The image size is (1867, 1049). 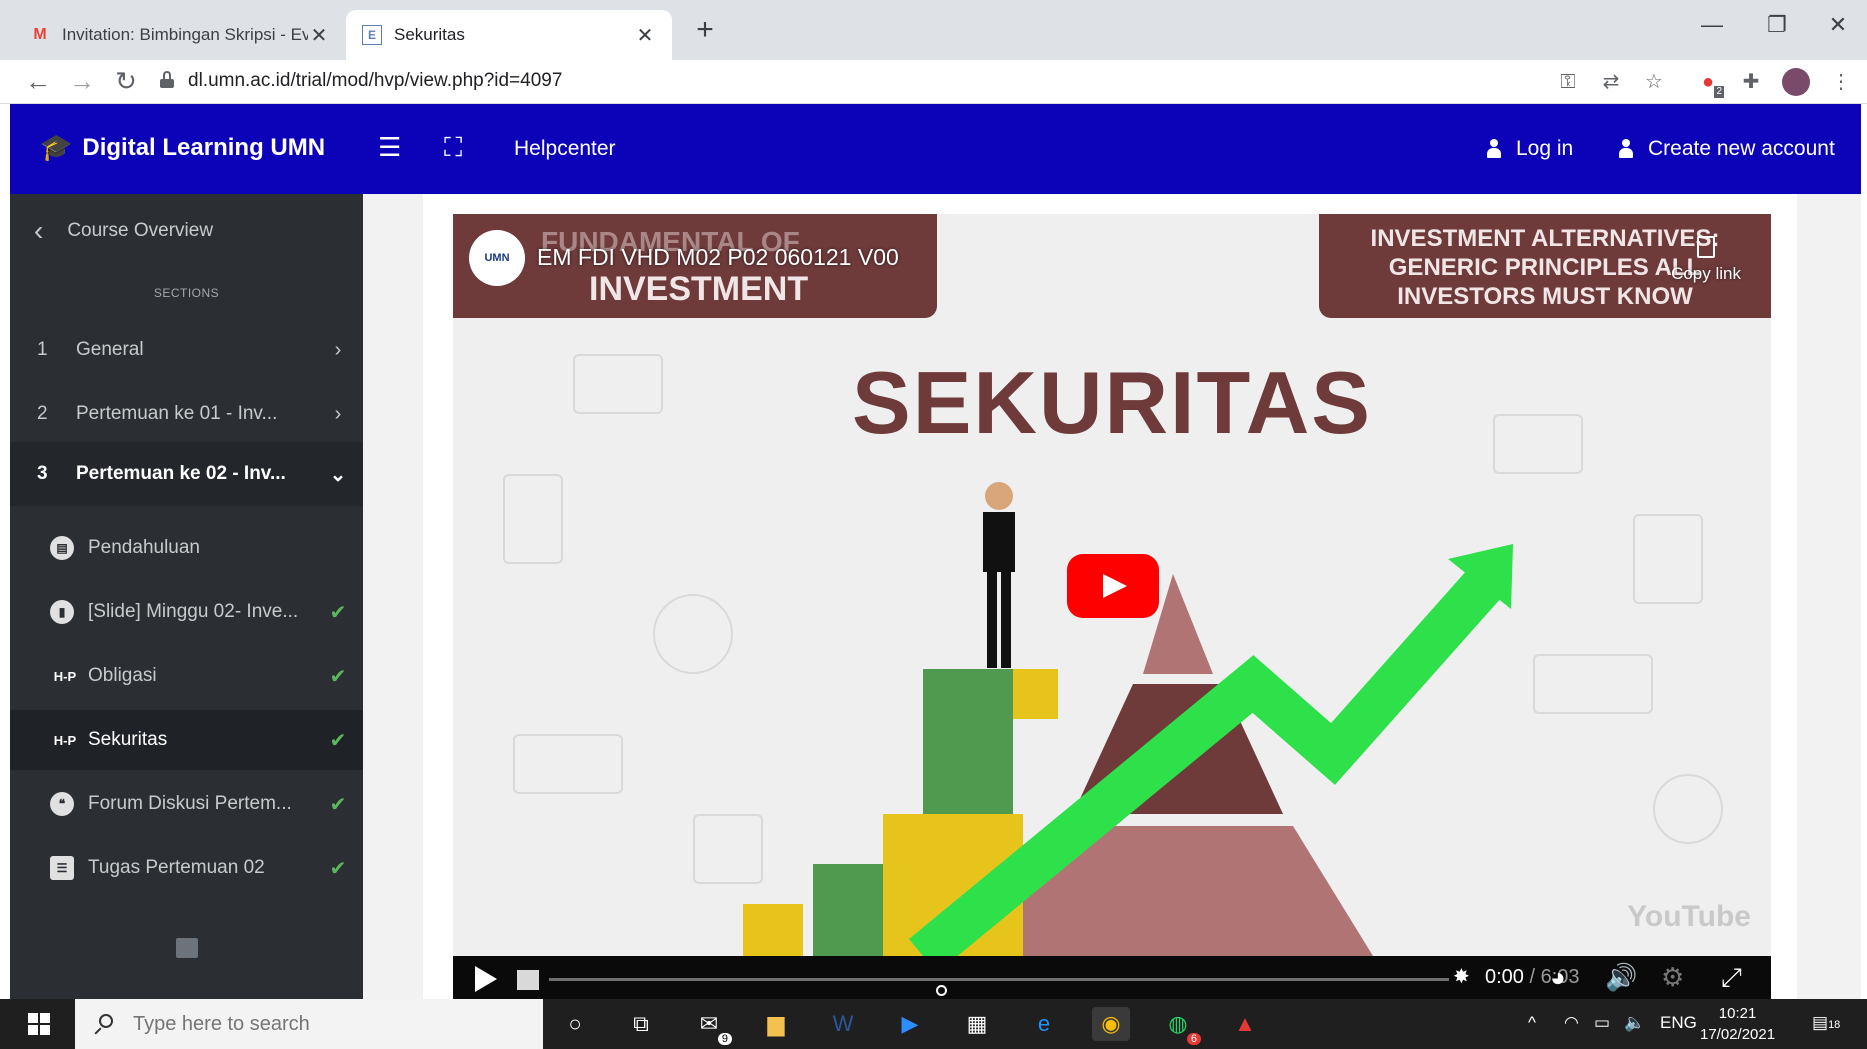 What do you see at coordinates (103, 1024) in the screenshot?
I see `search-icon` at bounding box center [103, 1024].